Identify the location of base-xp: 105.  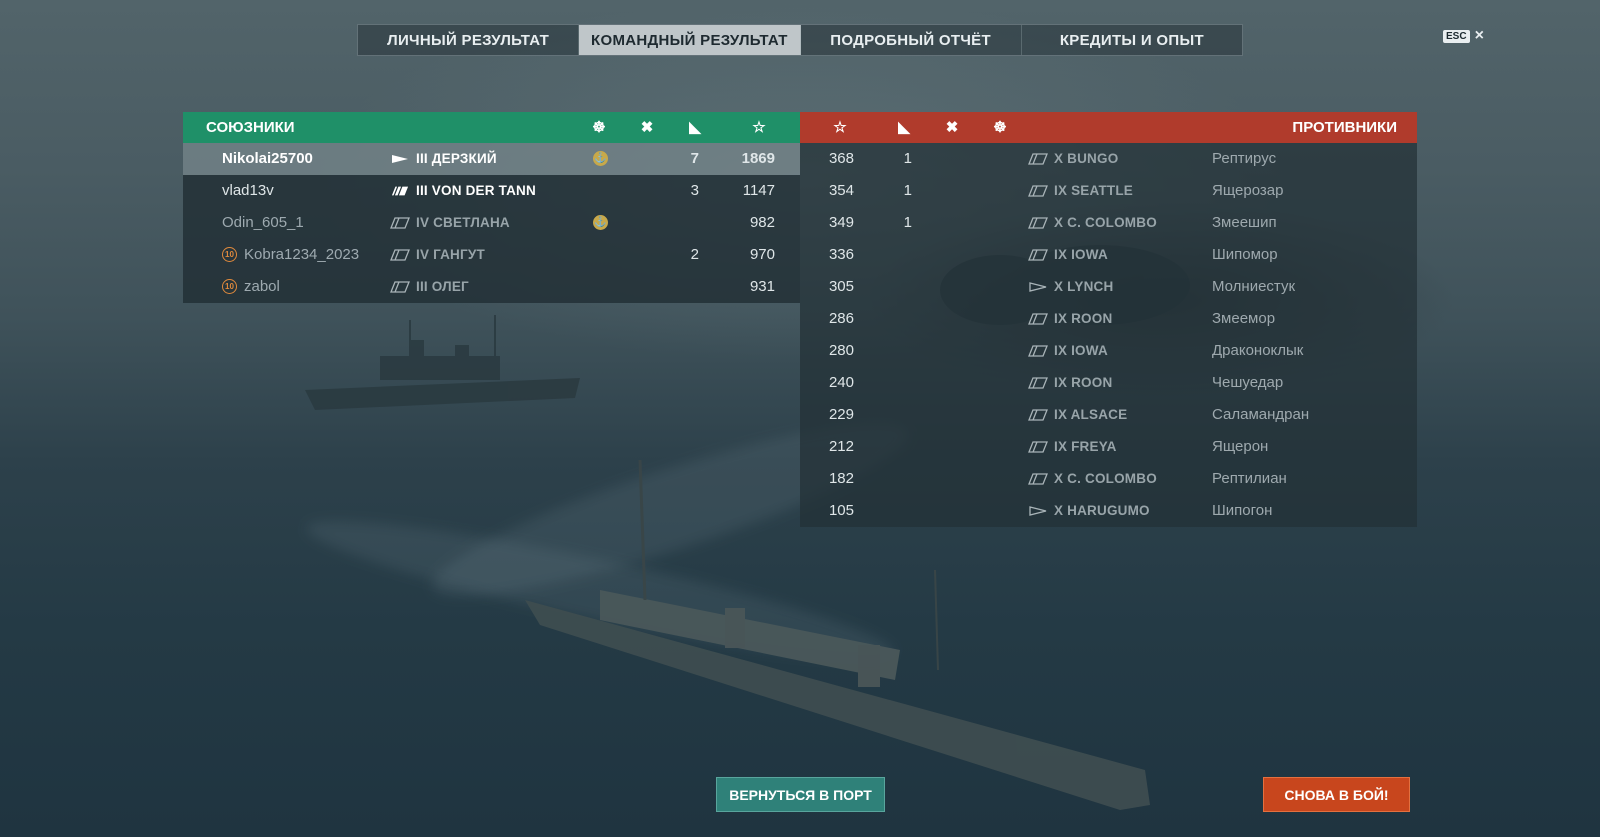
(841, 510).